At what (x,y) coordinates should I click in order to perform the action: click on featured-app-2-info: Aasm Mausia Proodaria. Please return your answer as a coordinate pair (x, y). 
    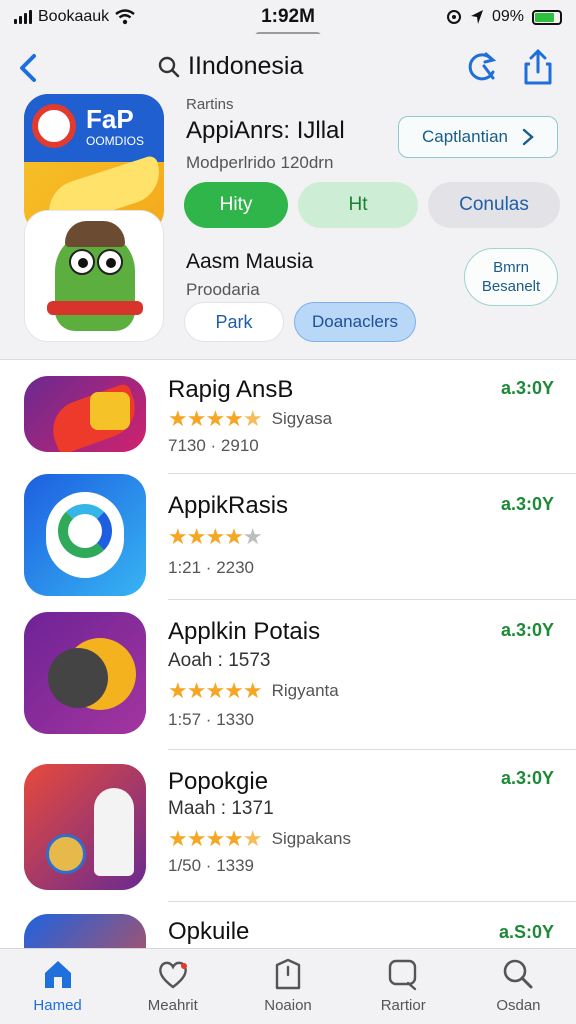
    Looking at the image, I should click on (249, 275).